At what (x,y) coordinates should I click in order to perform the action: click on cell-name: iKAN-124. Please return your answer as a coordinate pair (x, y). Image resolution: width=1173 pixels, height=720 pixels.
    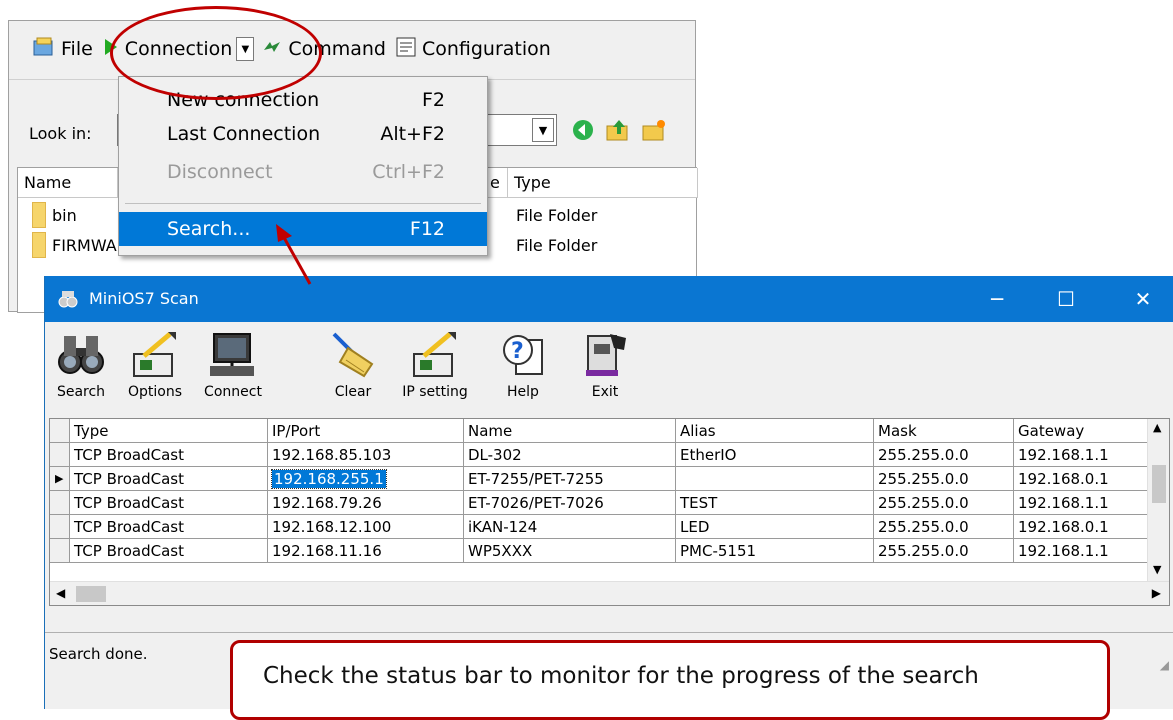
    Looking at the image, I should click on (570, 527).